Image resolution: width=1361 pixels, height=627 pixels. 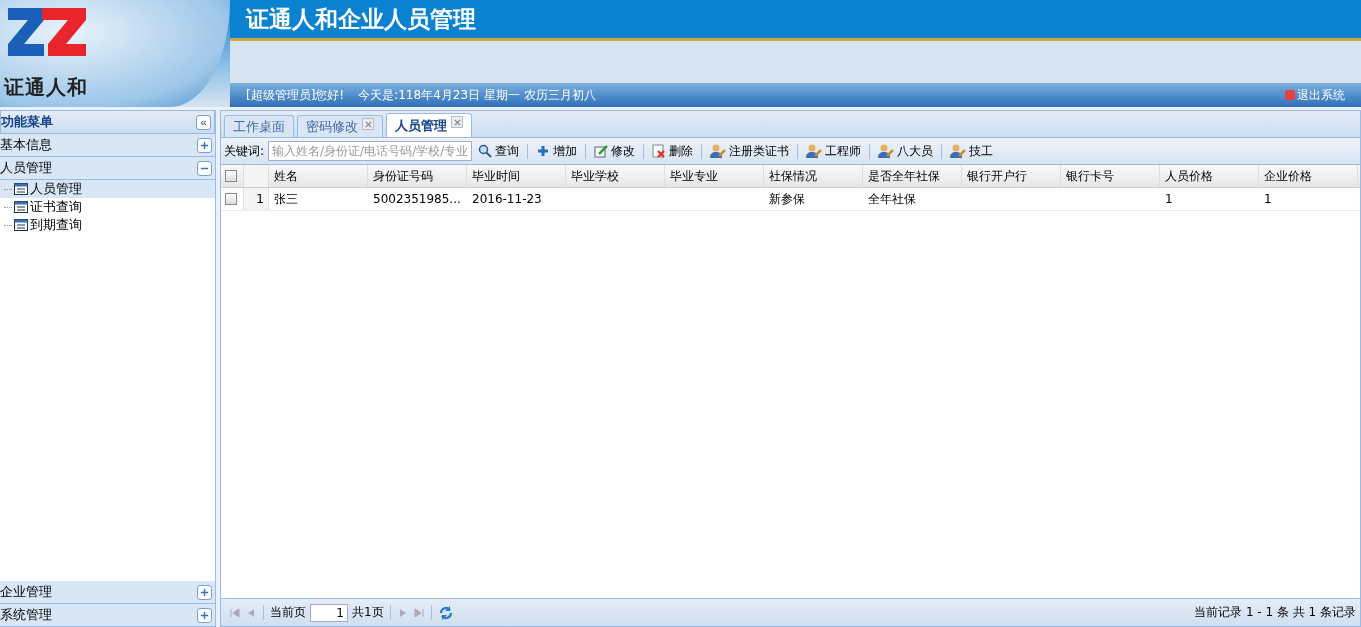 What do you see at coordinates (107, 168) in the screenshot?
I see `accordion-header: 人员管理` at bounding box center [107, 168].